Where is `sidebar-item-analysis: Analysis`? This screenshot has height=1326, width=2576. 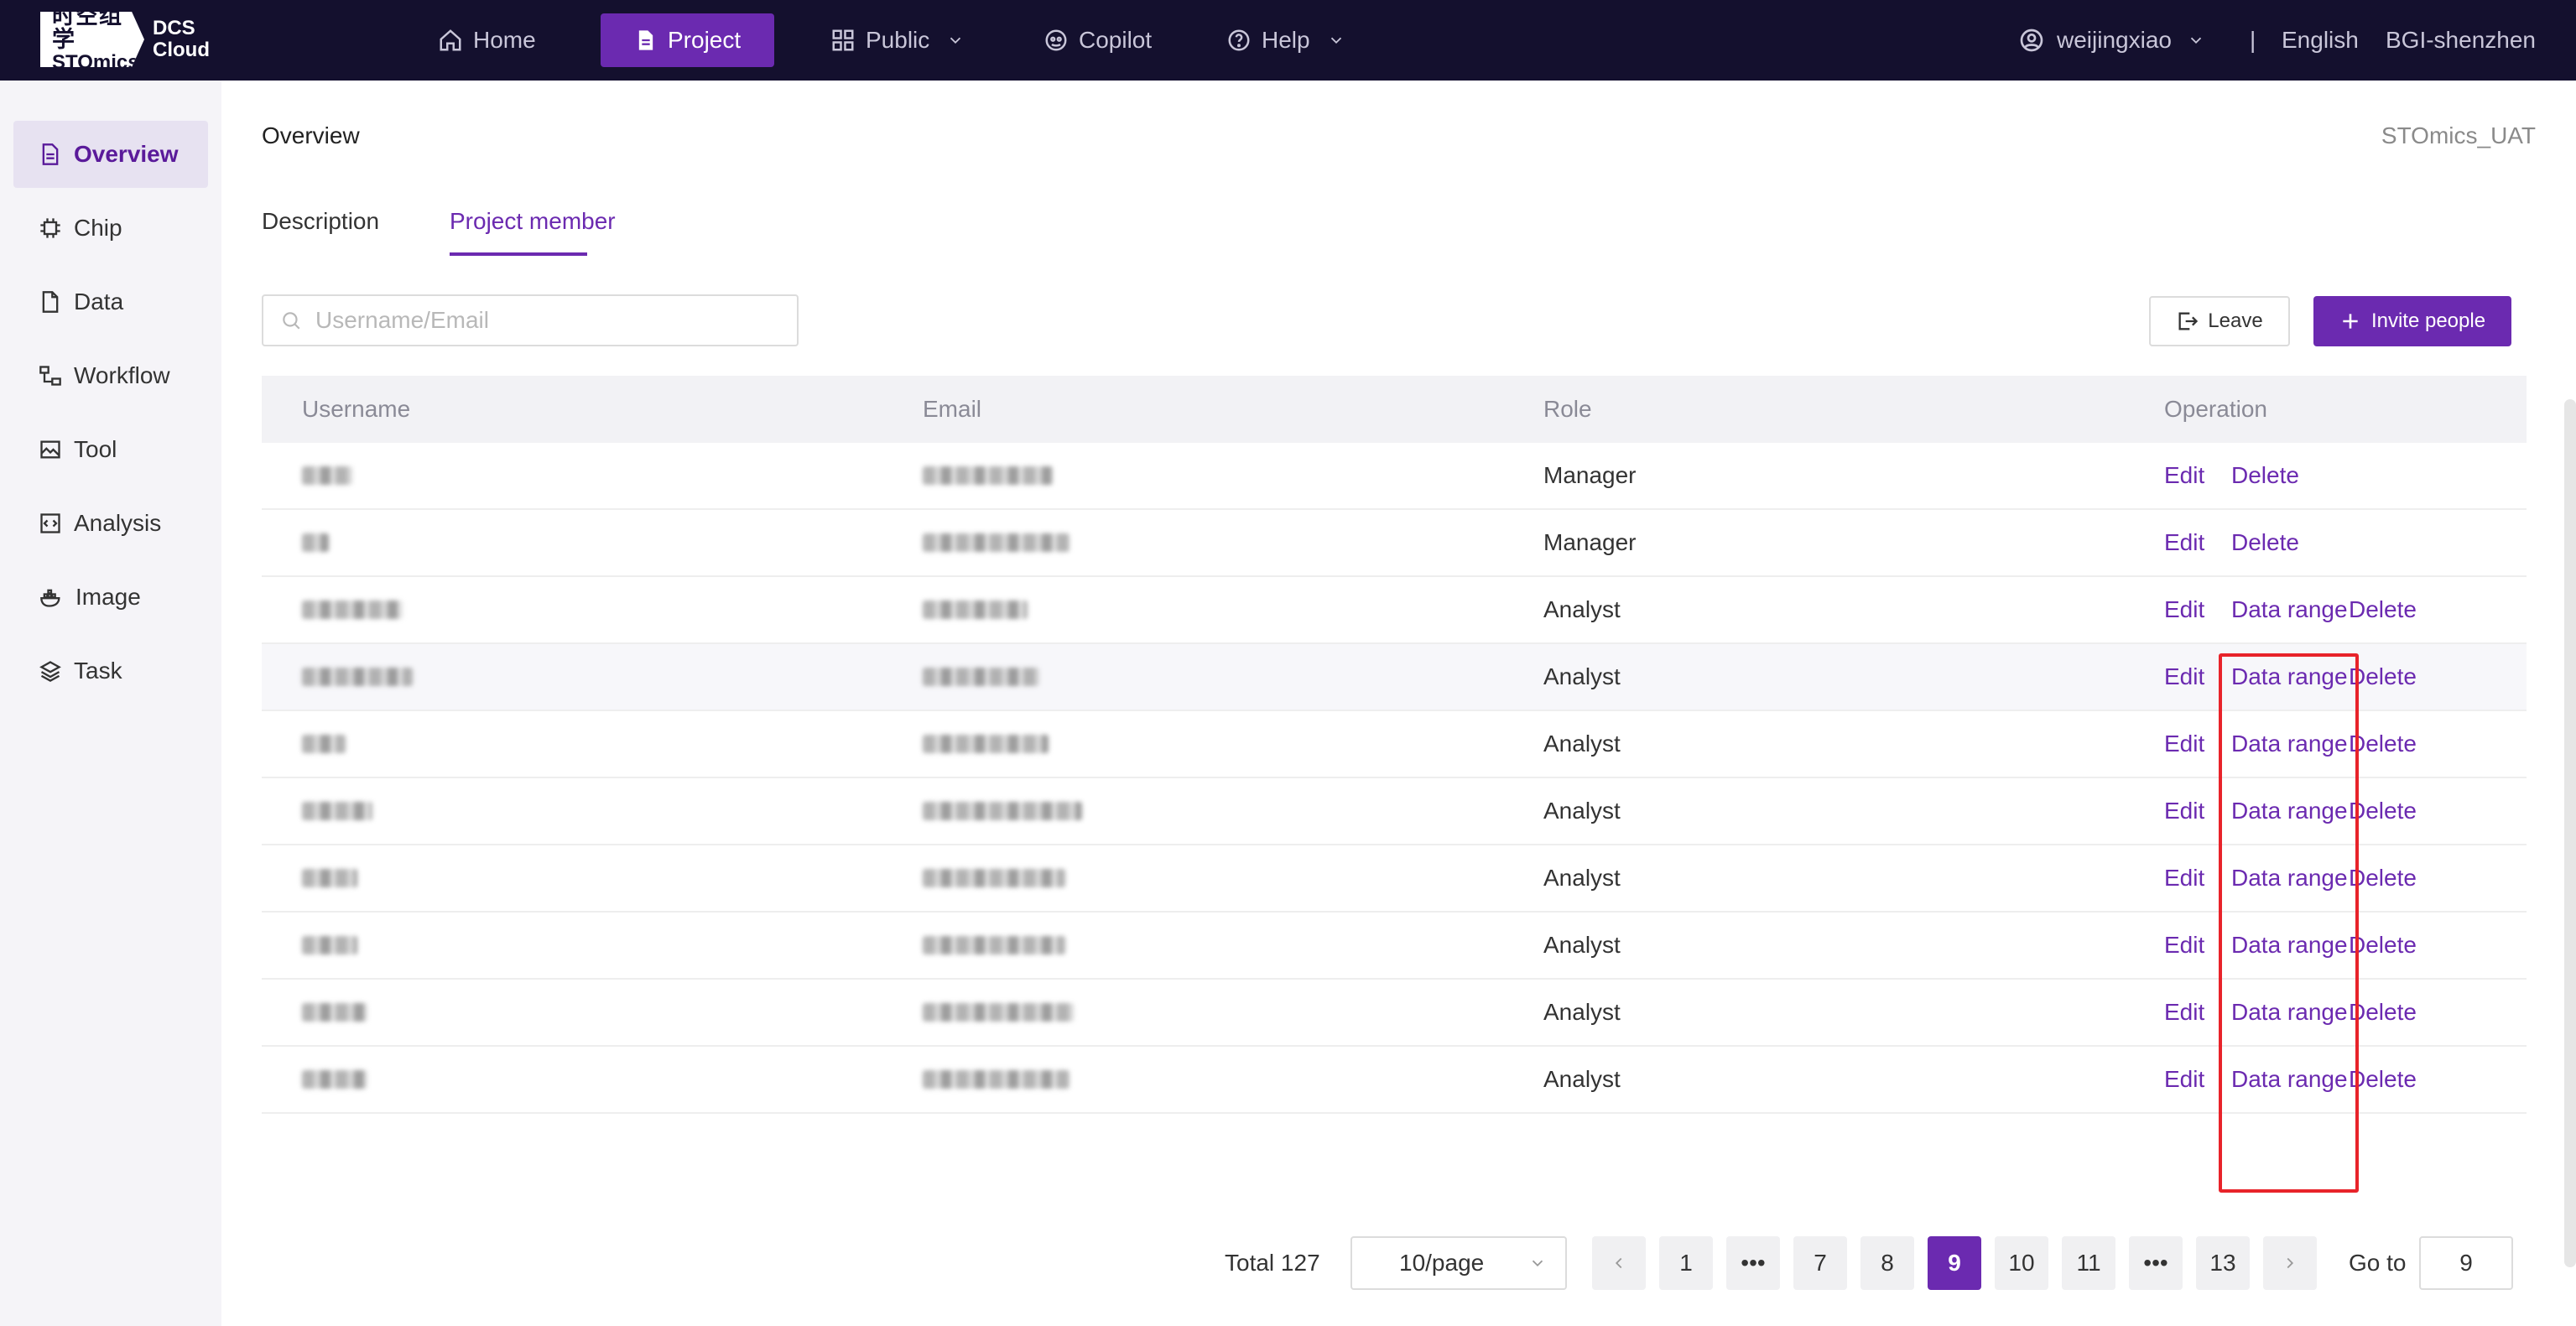 sidebar-item-analysis: Analysis is located at coordinates (110, 523).